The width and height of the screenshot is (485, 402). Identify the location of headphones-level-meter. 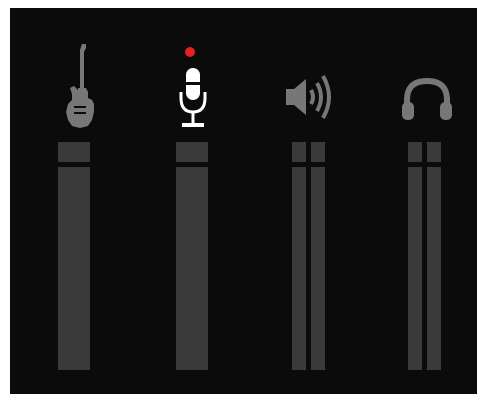
(425, 256).